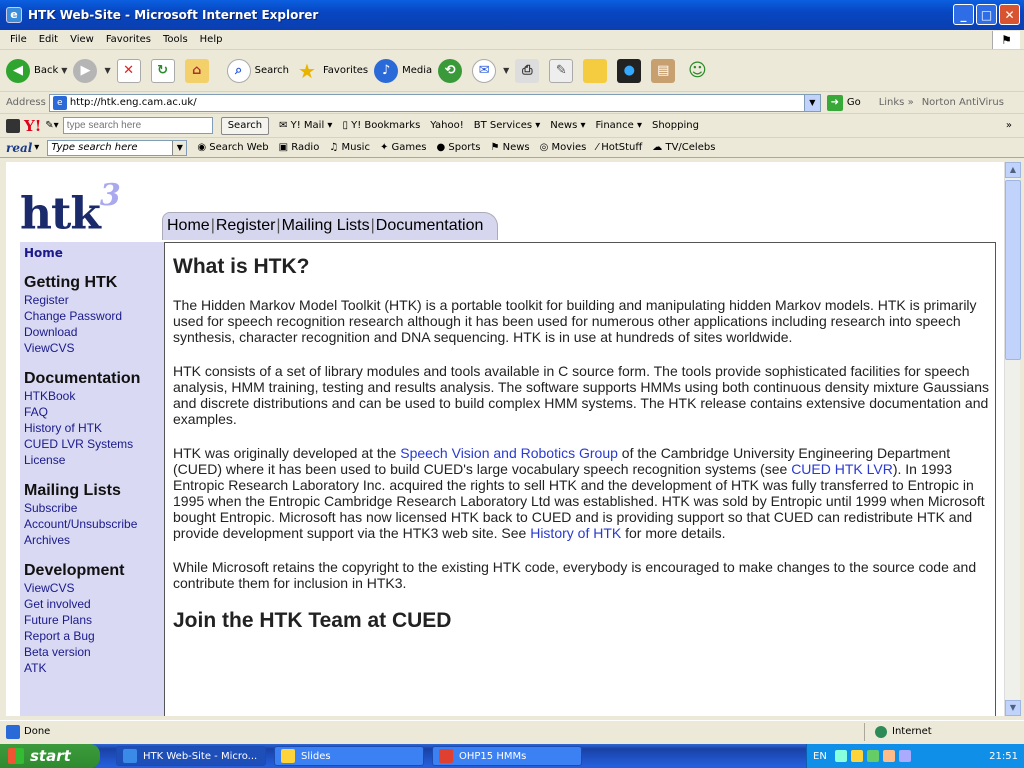  What do you see at coordinates (130, 70) in the screenshot?
I see `stop-button: ✕` at bounding box center [130, 70].